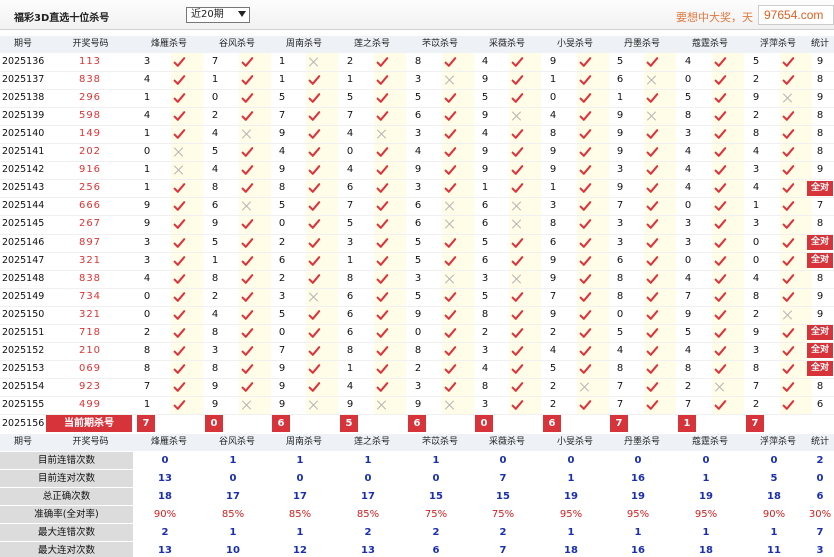 Image resolution: width=834 pixels, height=557 pixels. What do you see at coordinates (820, 478) in the screenshot?
I see `summary-stat: 0` at bounding box center [820, 478].